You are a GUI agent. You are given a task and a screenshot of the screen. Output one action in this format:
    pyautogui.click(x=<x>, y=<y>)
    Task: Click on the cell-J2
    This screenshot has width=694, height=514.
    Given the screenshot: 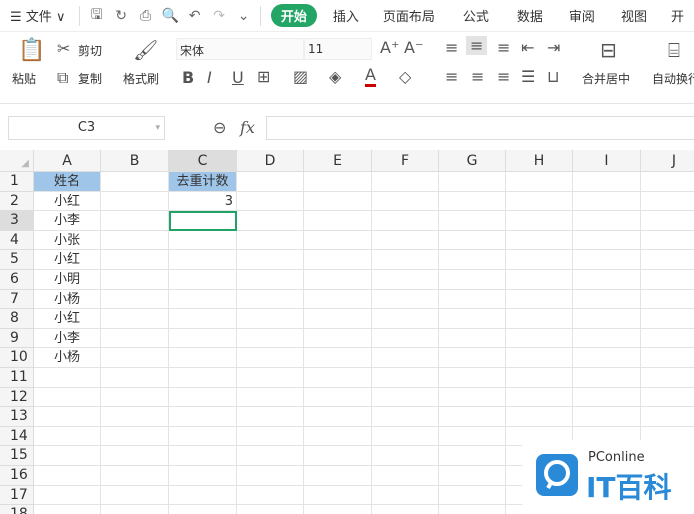 What is the action you would take?
    pyautogui.click(x=667, y=202)
    